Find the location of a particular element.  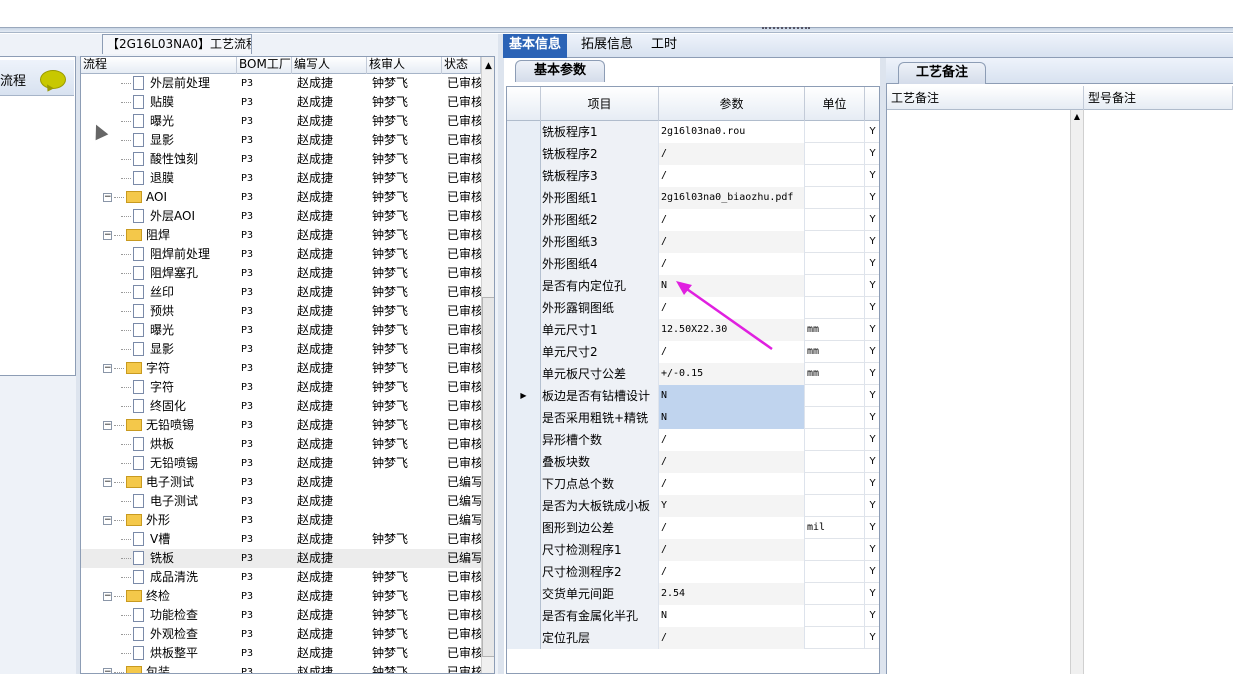

param-value-cell: 2.54 is located at coordinates (732, 594).